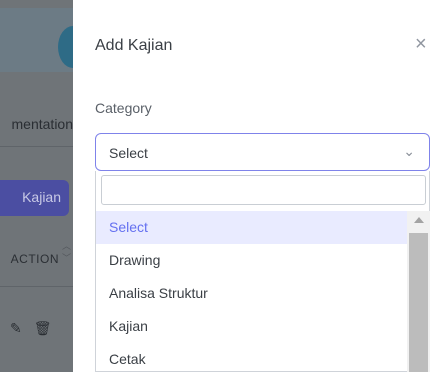 The height and width of the screenshot is (372, 433). What do you see at coordinates (262, 152) in the screenshot?
I see `category-select: Select ⌄` at bounding box center [262, 152].